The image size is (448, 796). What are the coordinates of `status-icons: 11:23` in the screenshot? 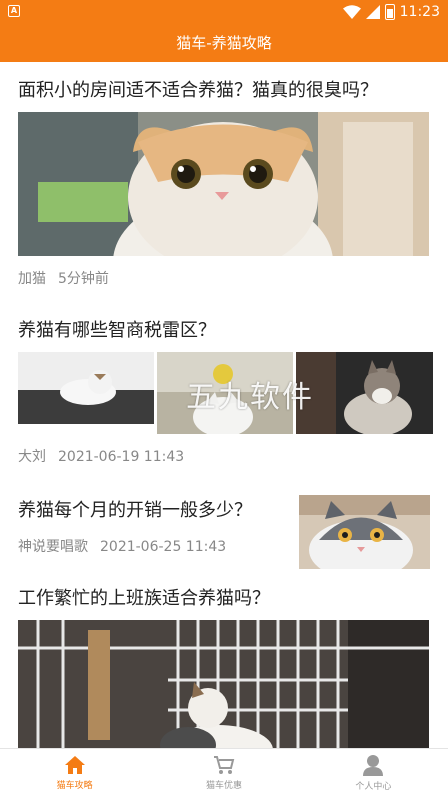 It's located at (391, 12).